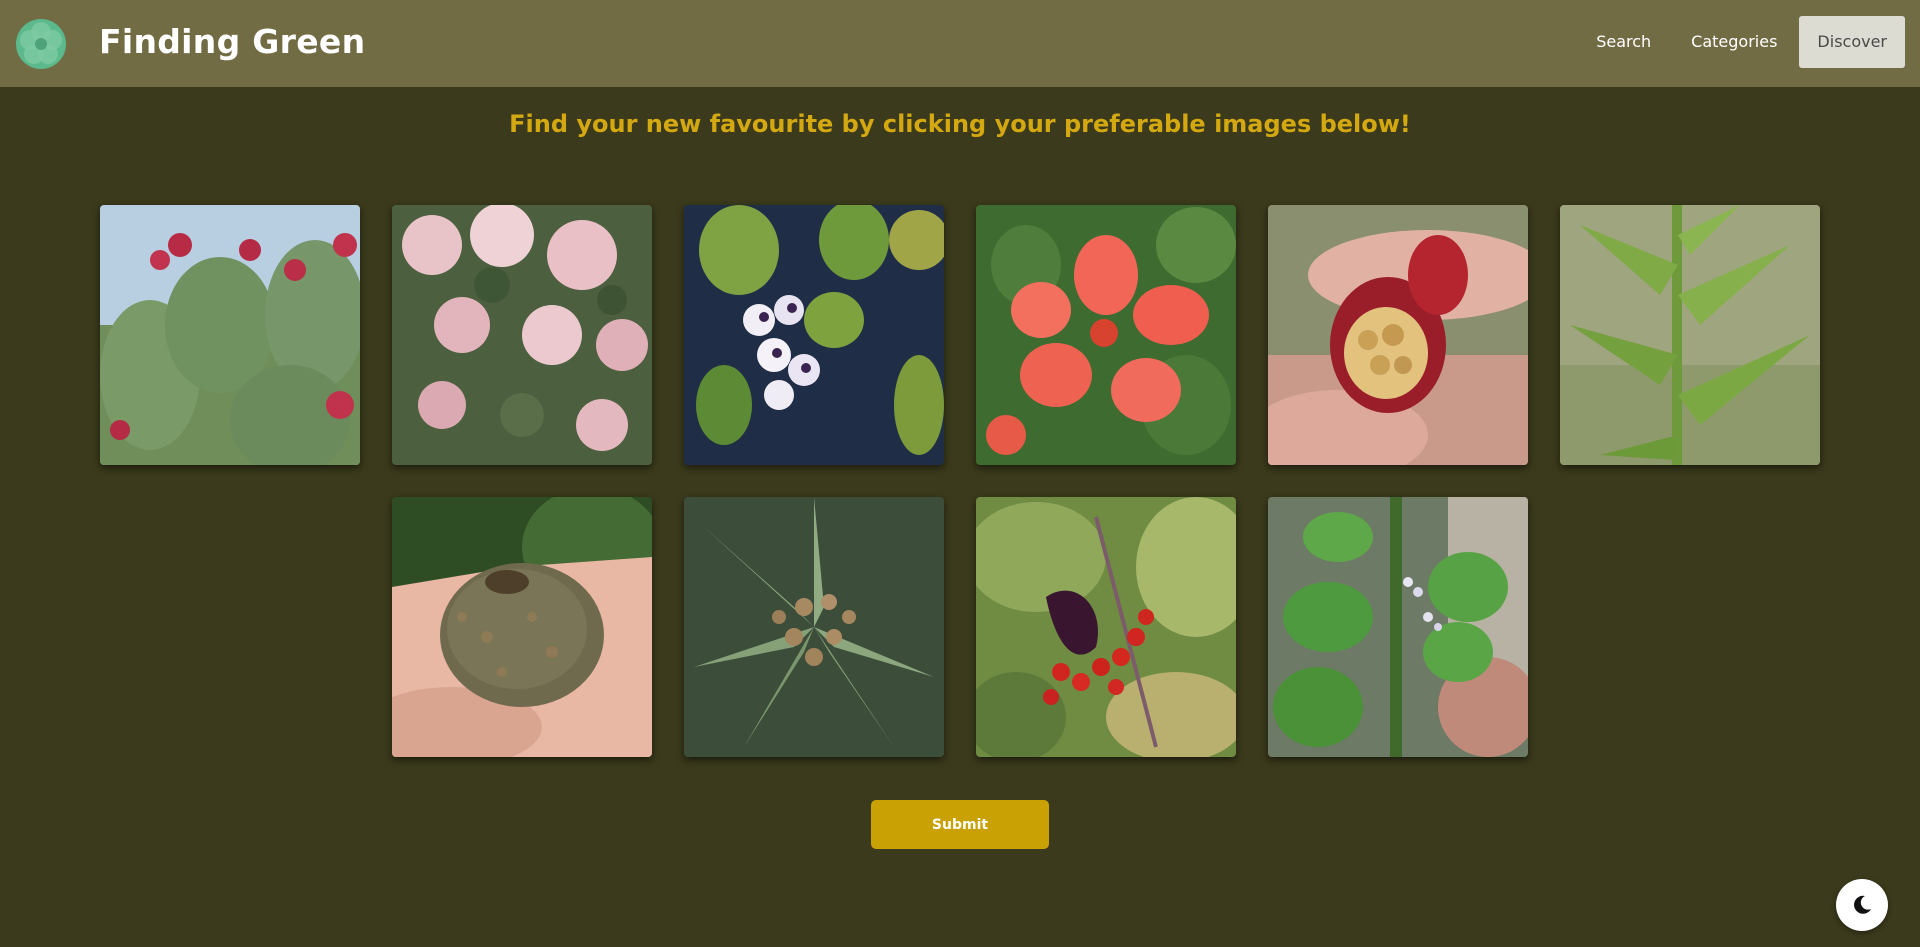  I want to click on moon-icon, so click(1862, 904).